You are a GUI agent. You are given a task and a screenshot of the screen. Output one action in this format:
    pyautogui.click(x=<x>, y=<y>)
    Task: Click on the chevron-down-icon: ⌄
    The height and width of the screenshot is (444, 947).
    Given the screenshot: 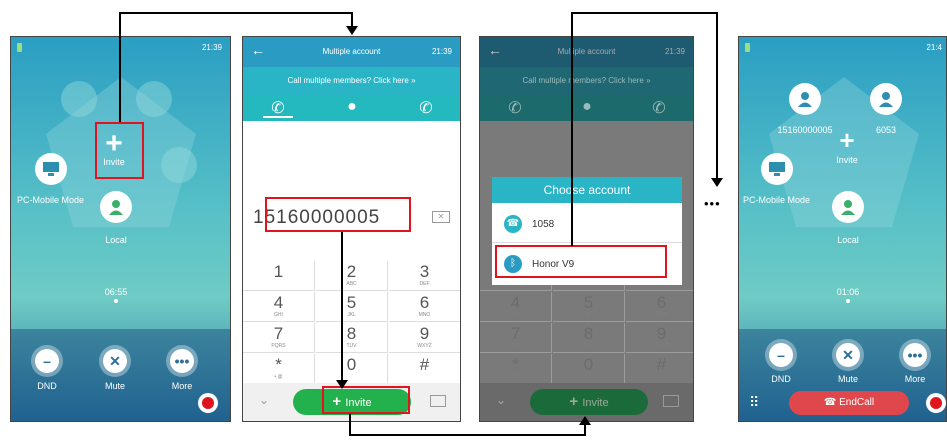 What is the action you would take?
    pyautogui.click(x=264, y=400)
    